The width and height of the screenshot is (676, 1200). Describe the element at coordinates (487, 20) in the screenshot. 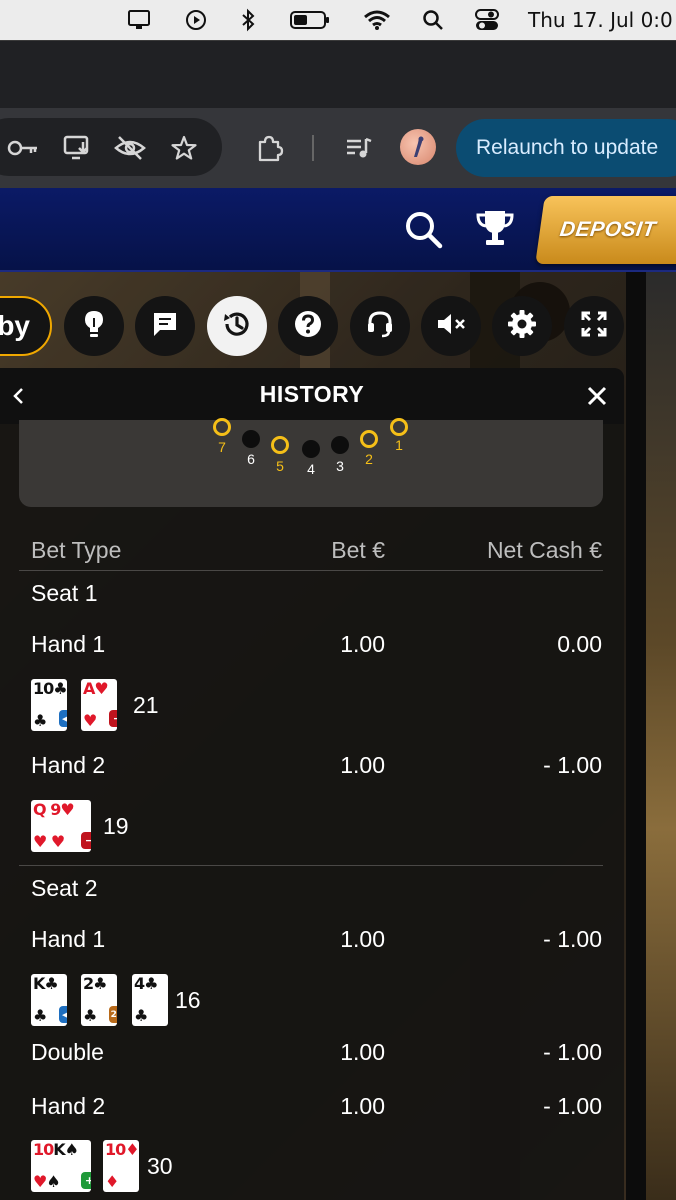

I see `control-center-icon` at that location.